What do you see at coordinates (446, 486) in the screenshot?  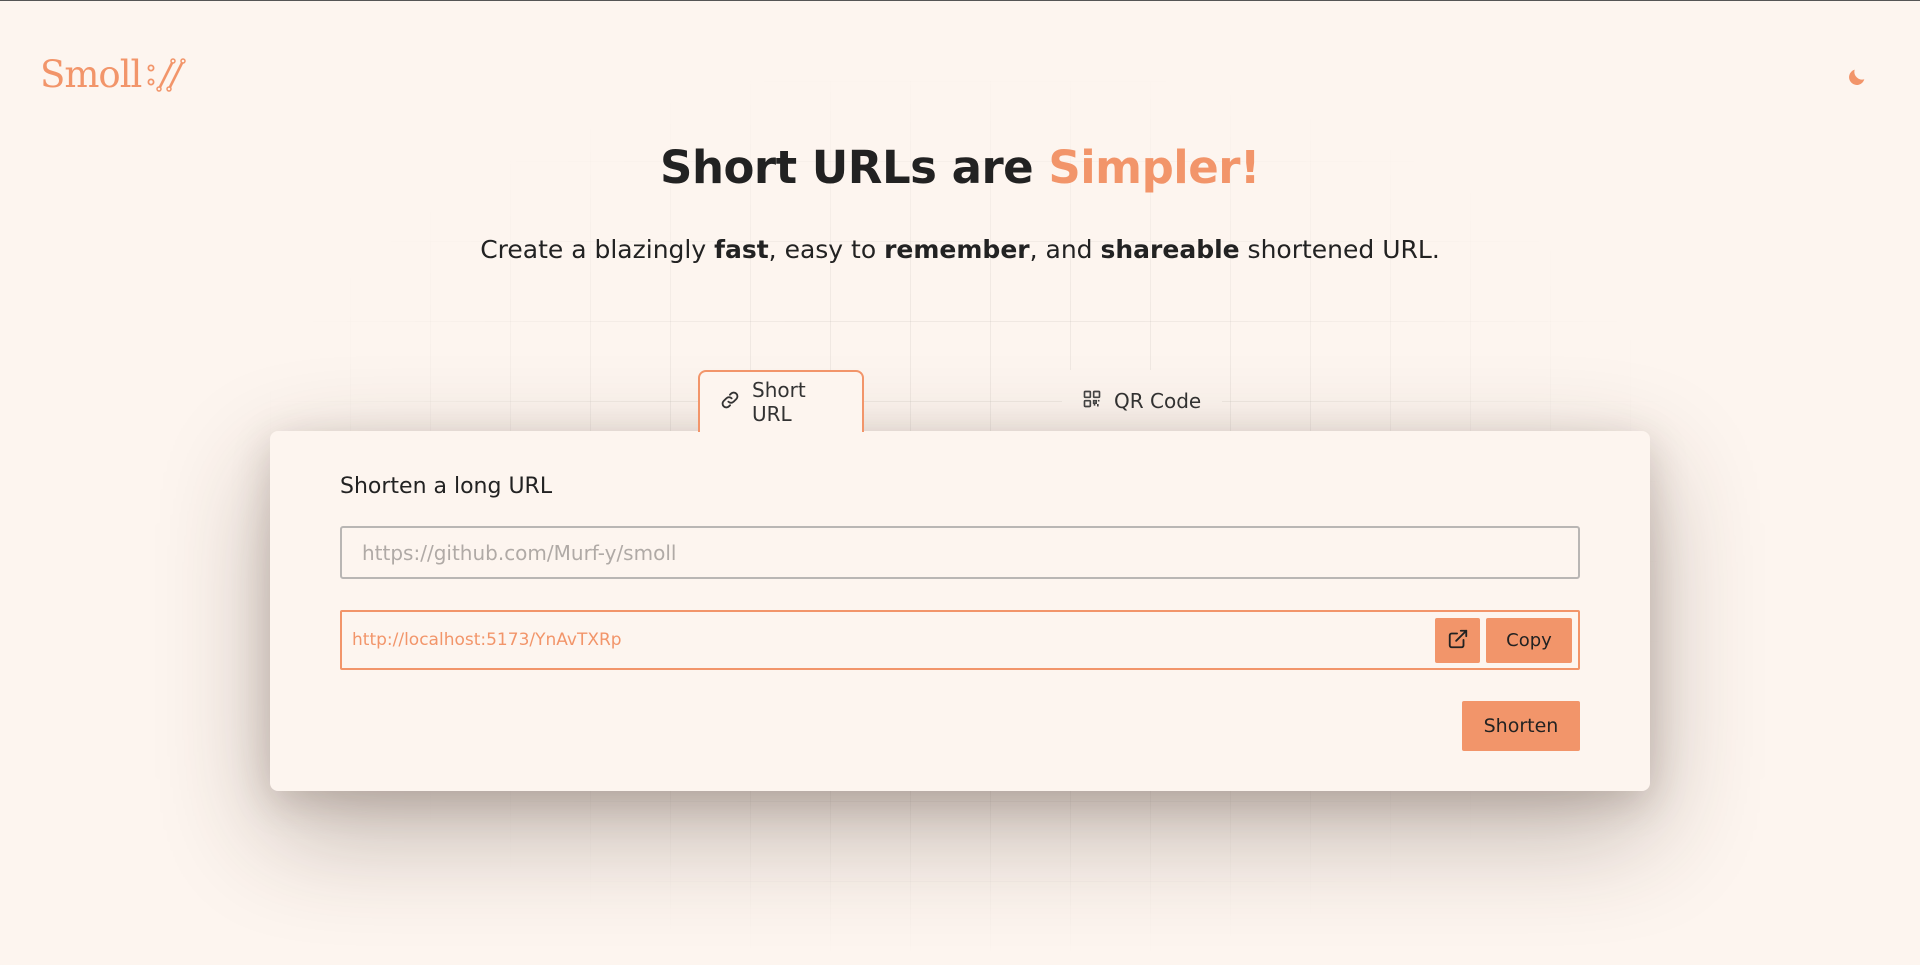 I see `card-heading: Shorten a long URL` at bounding box center [446, 486].